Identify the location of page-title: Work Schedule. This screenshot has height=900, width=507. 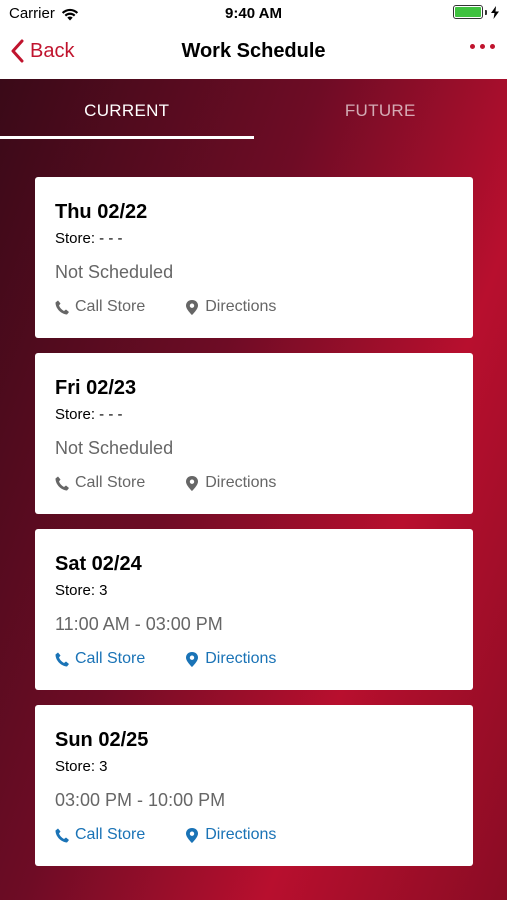
(253, 51).